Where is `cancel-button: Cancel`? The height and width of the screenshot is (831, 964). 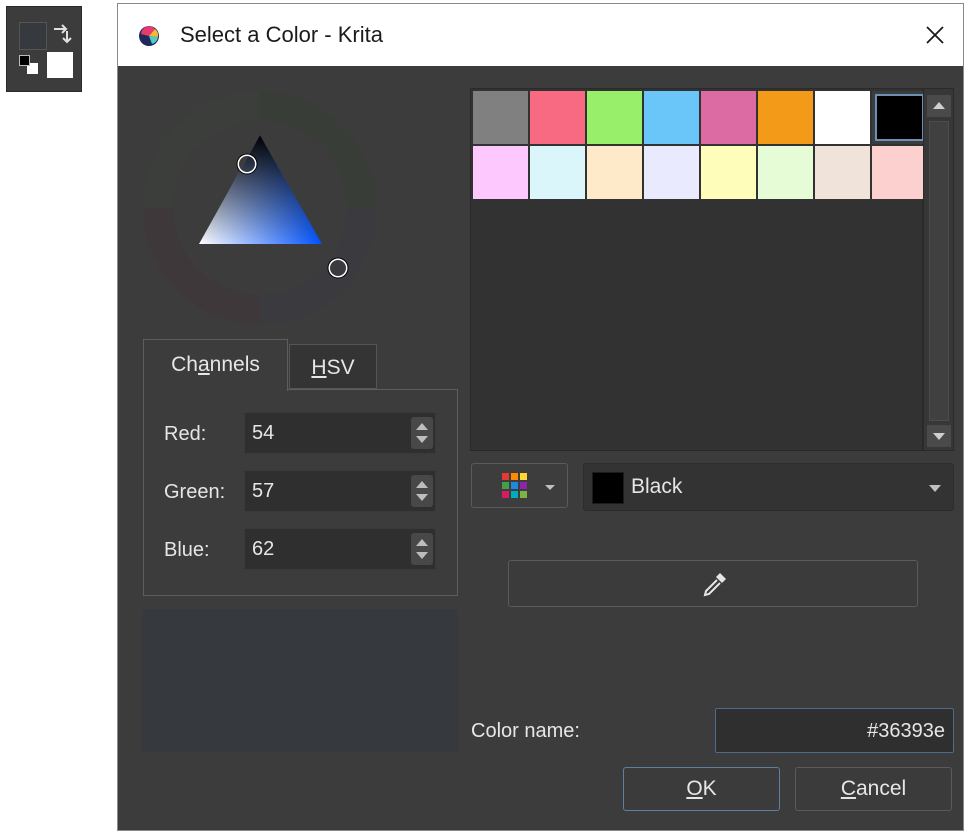 cancel-button: Cancel is located at coordinates (873, 789).